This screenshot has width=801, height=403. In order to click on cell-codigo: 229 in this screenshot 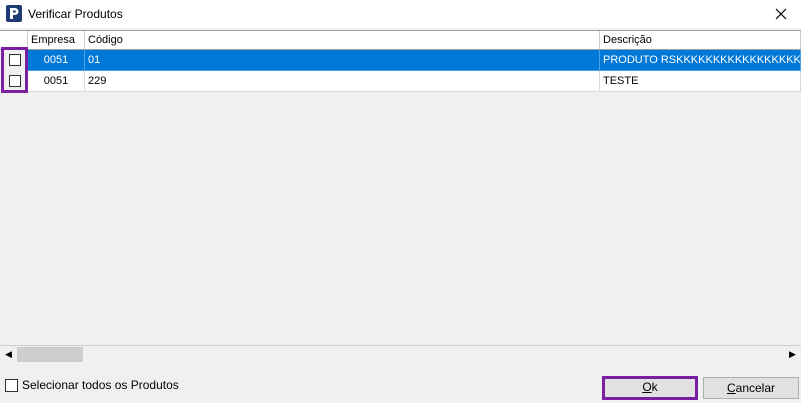, I will do `click(342, 81)`.